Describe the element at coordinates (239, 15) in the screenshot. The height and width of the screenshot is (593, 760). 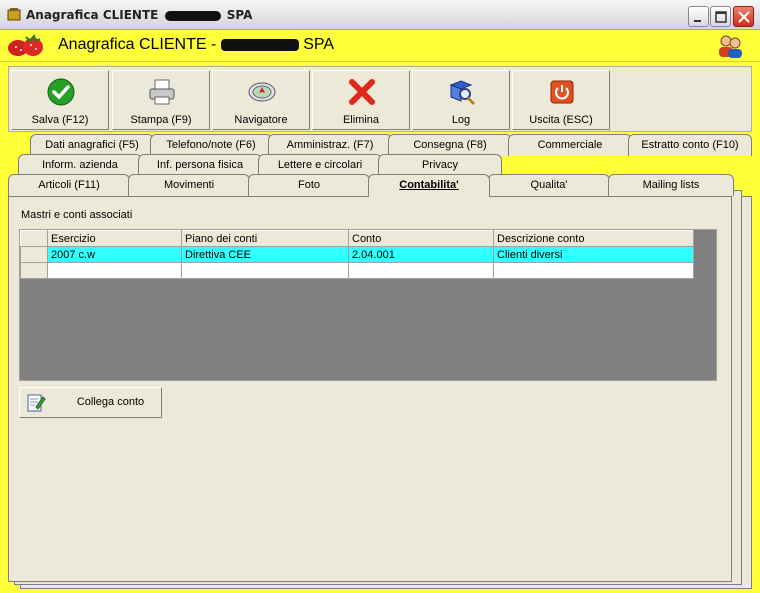
I see `window-title-suffix: SPA` at that location.